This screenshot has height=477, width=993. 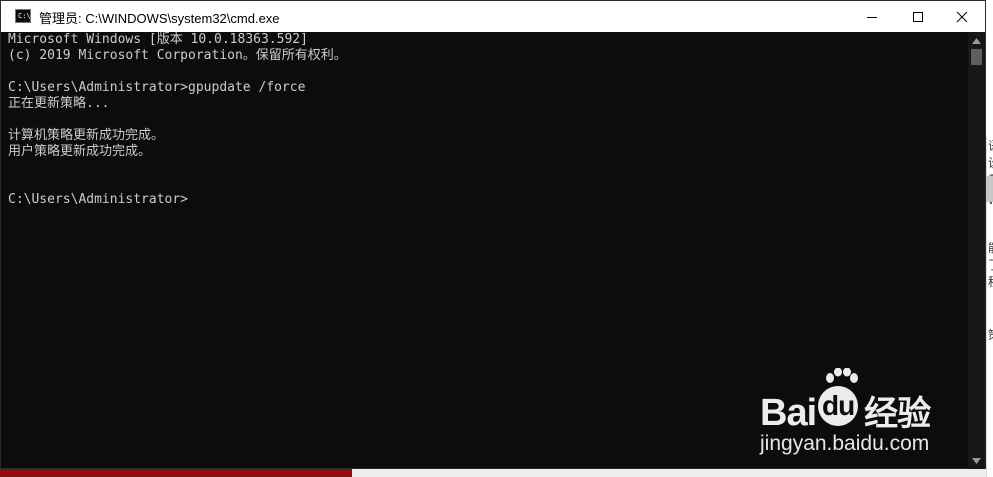 What do you see at coordinates (990, 265) in the screenshot?
I see `bg-text-fragment: 了` at bounding box center [990, 265].